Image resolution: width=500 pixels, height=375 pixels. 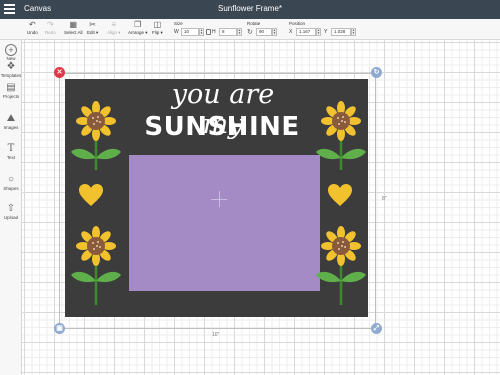 What do you see at coordinates (274, 32) in the screenshot?
I see `rotate-stepper: ▲ ▼` at bounding box center [274, 32].